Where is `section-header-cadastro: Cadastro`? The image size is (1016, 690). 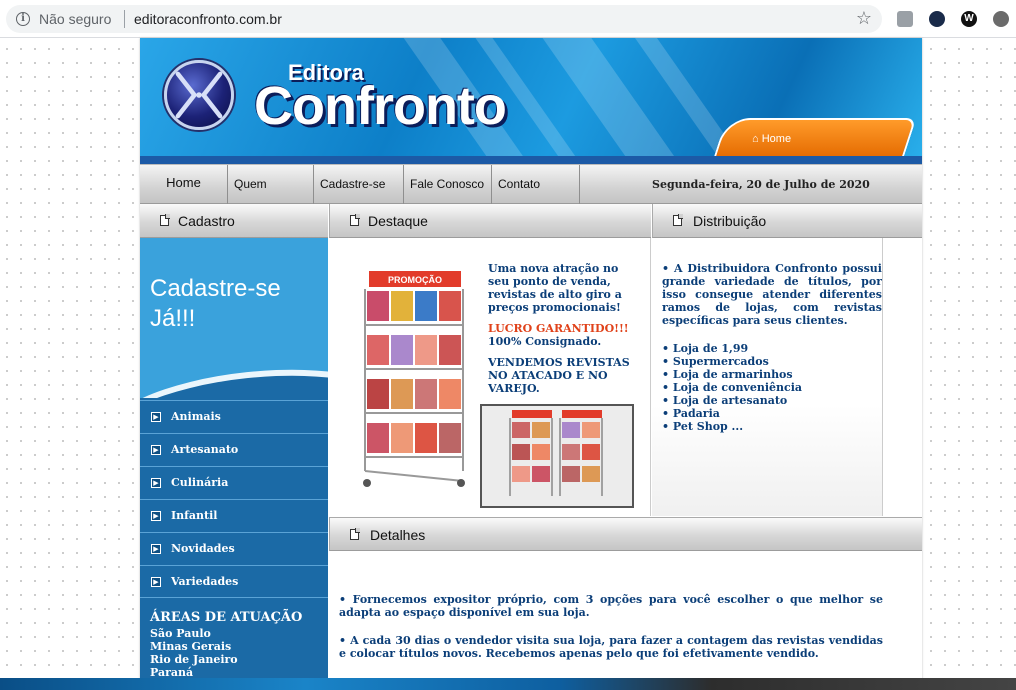
section-header-cadastro: Cadastro is located at coordinates (234, 221).